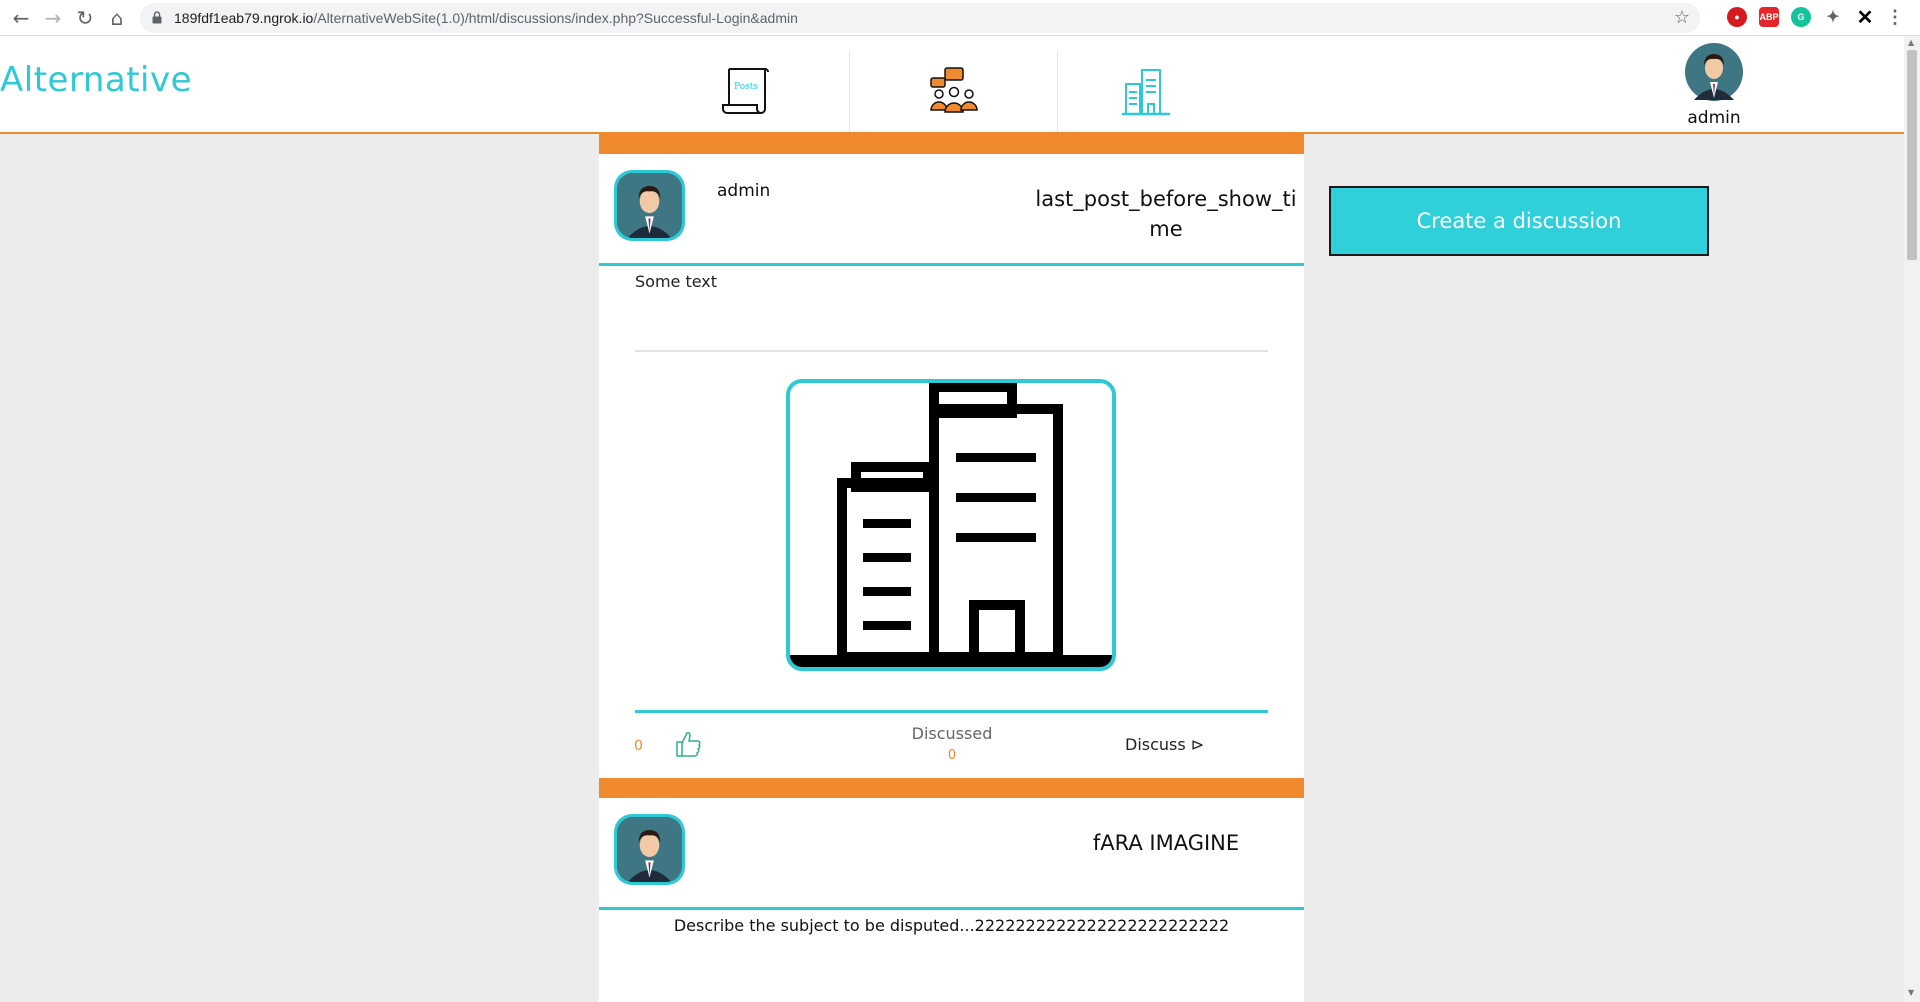  I want to click on home-icon: ⌂, so click(117, 18).